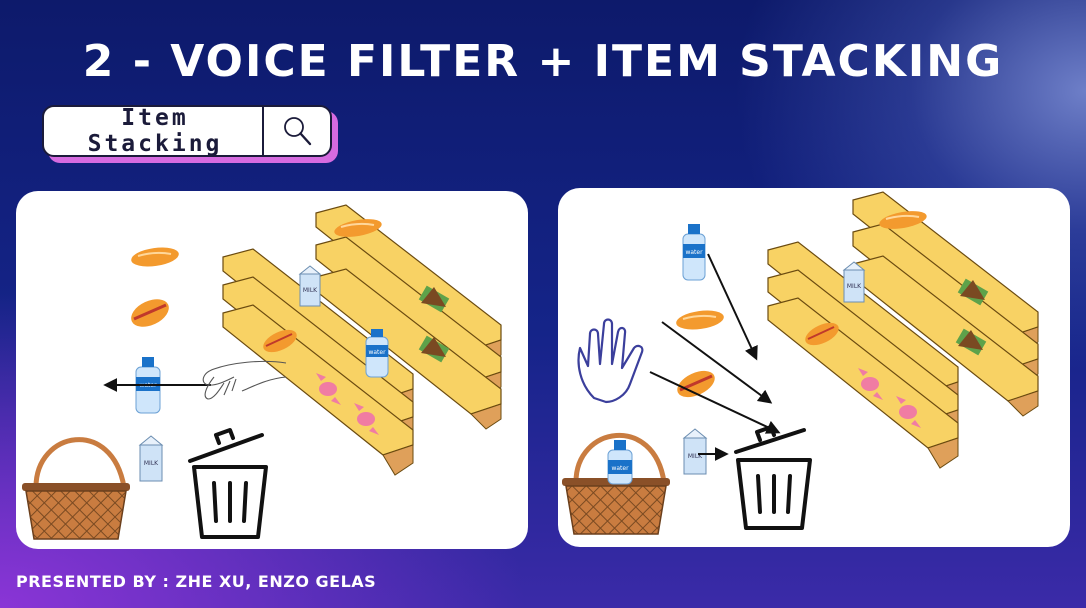 This screenshot has height=608, width=1086. Describe the element at coordinates (610, 361) in the screenshot. I see `open-hand-icon` at that location.